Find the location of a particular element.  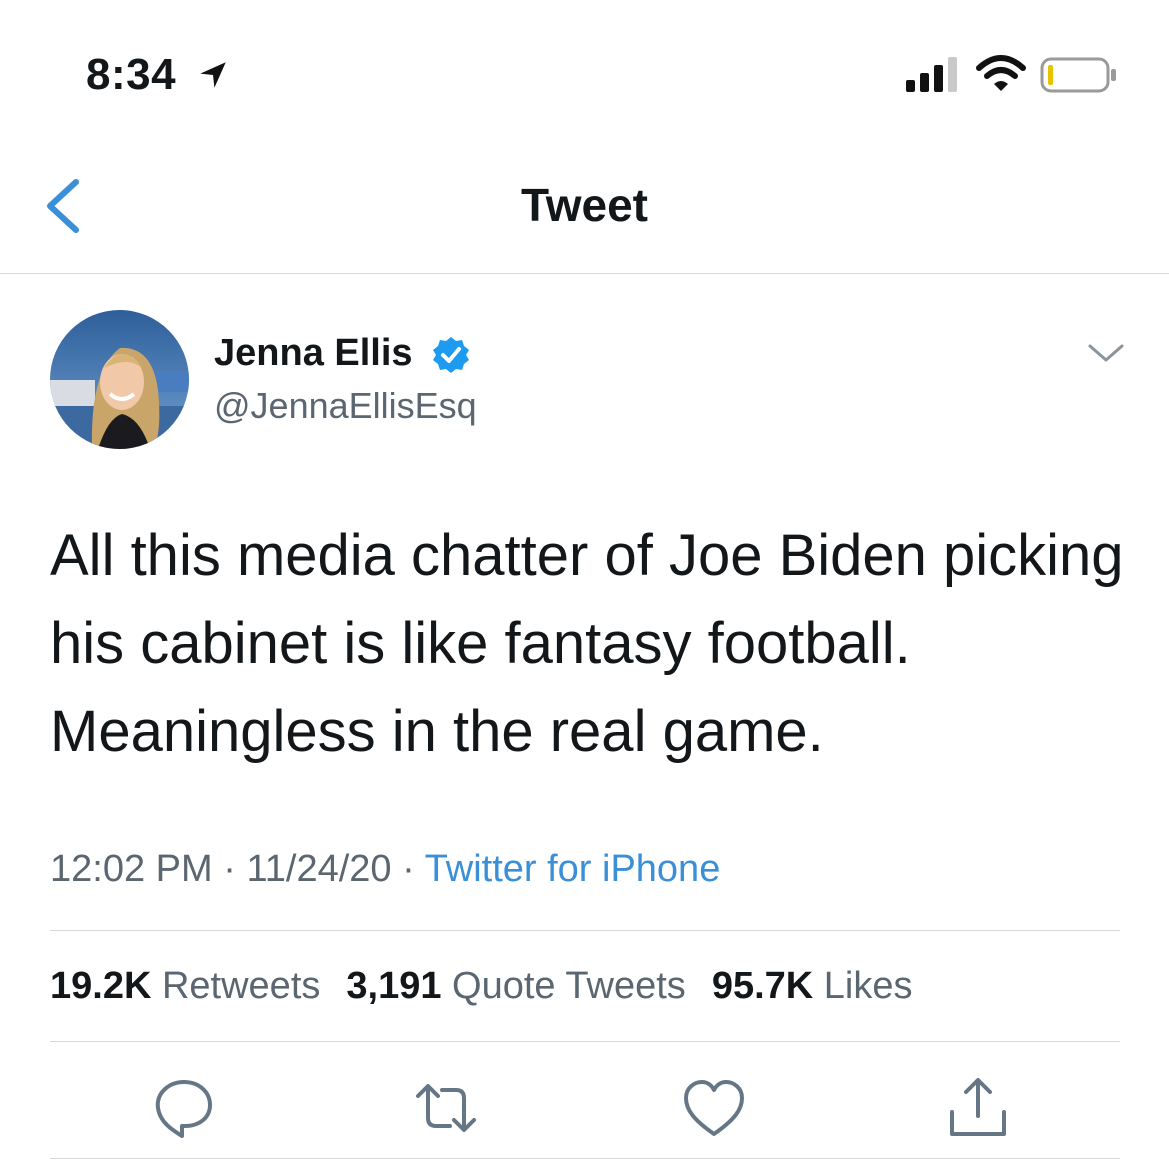

status-time: 8:34 is located at coordinates (131, 74).